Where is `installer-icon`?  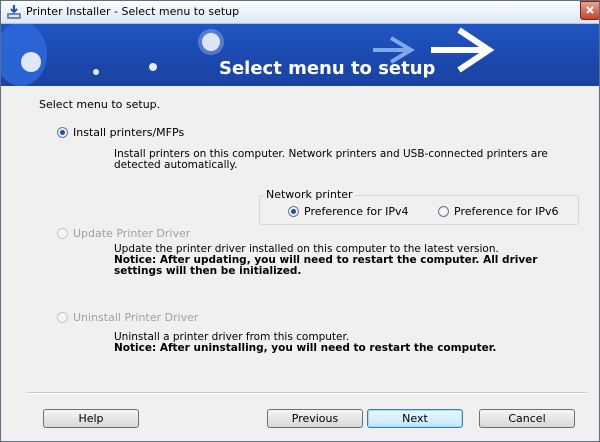
installer-icon is located at coordinates (14, 12).